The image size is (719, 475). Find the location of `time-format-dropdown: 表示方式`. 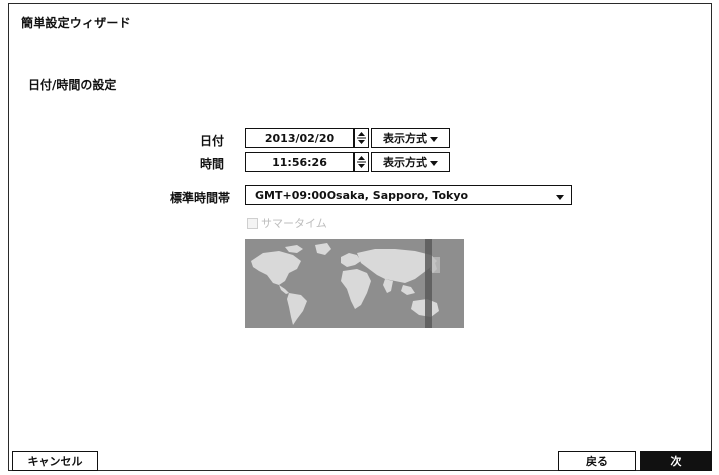

time-format-dropdown: 表示方式 is located at coordinates (410, 162).